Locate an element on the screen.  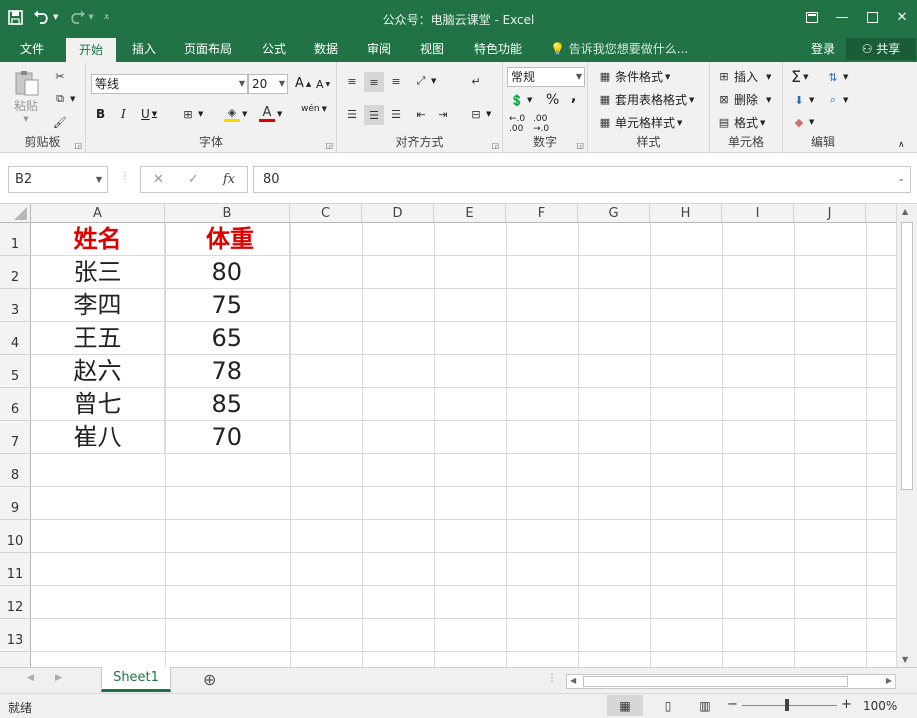
row-header: 5 is located at coordinates (15, 371).